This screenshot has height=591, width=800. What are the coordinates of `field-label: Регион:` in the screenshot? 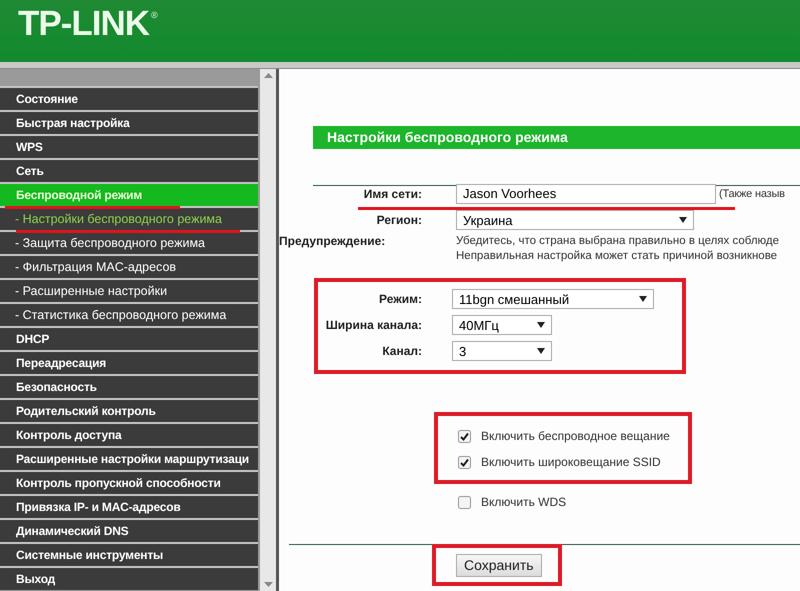 It's located at (399, 220).